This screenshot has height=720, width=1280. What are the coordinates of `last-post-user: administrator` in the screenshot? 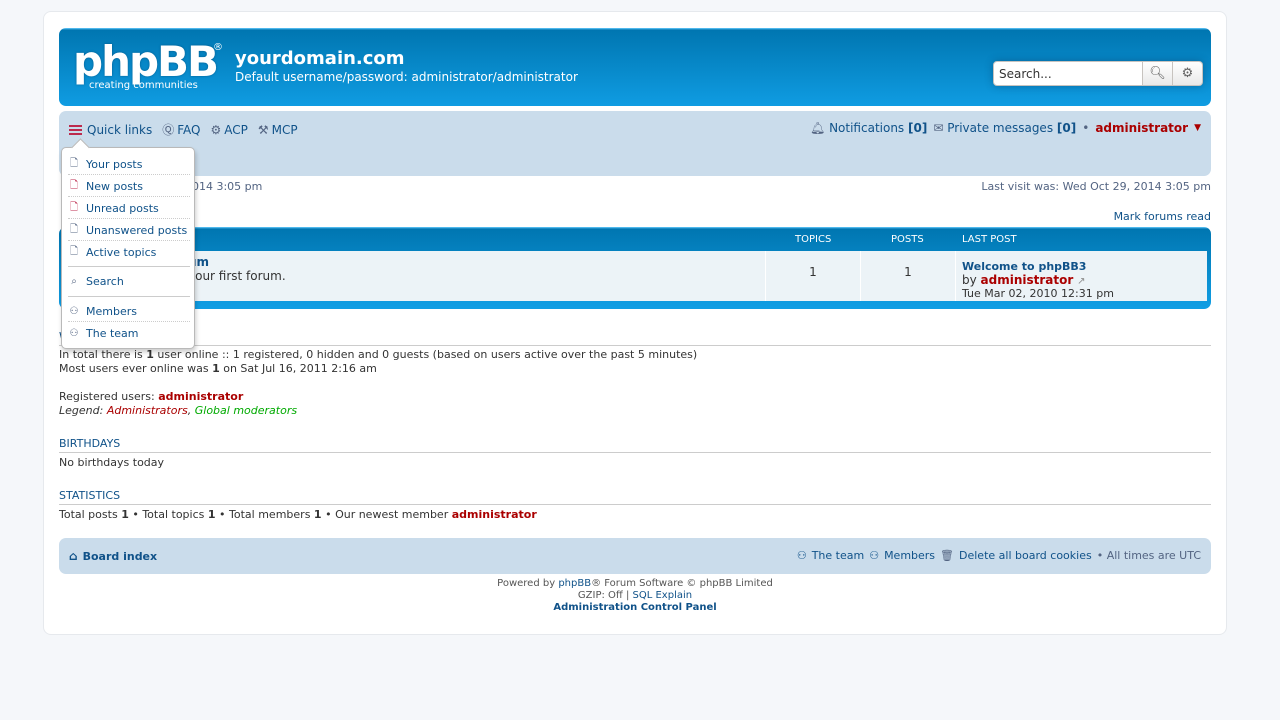 It's located at (1027, 280).